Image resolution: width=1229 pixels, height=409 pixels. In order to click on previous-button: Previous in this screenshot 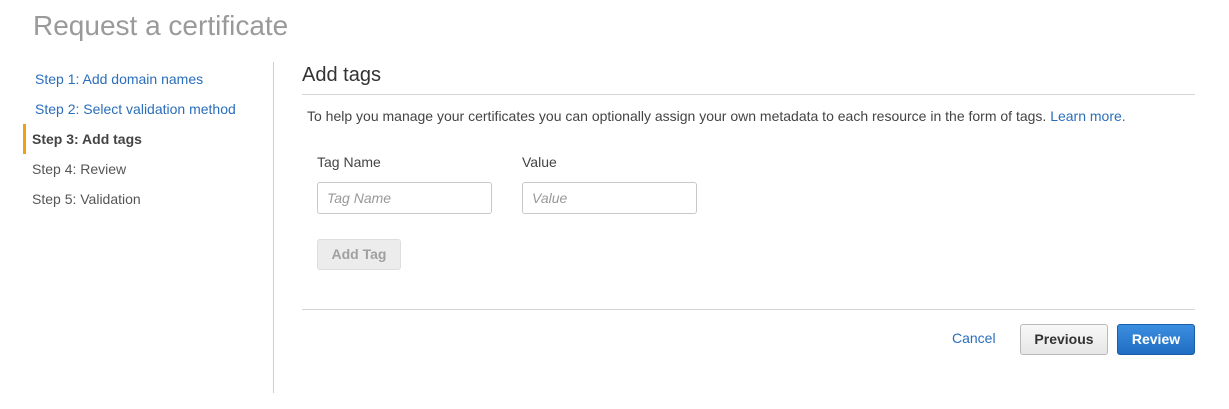, I will do `click(1064, 339)`.